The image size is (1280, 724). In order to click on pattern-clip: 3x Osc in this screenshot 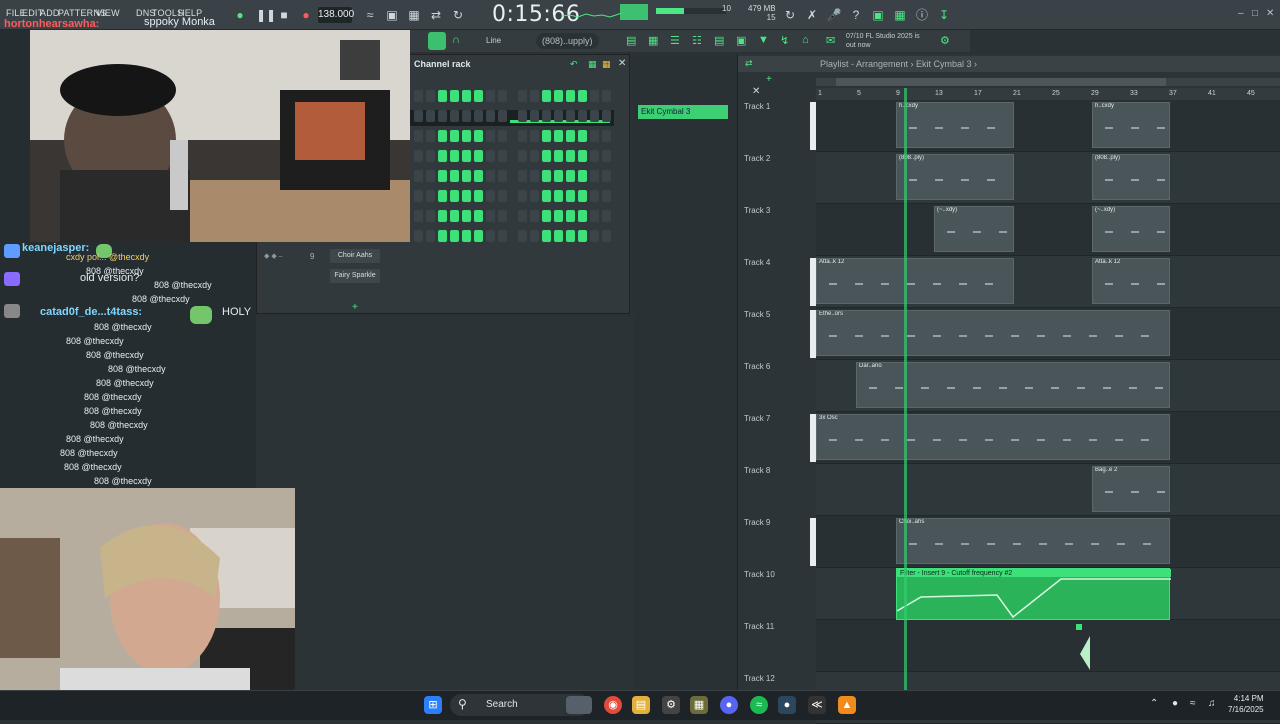, I will do `click(993, 437)`.